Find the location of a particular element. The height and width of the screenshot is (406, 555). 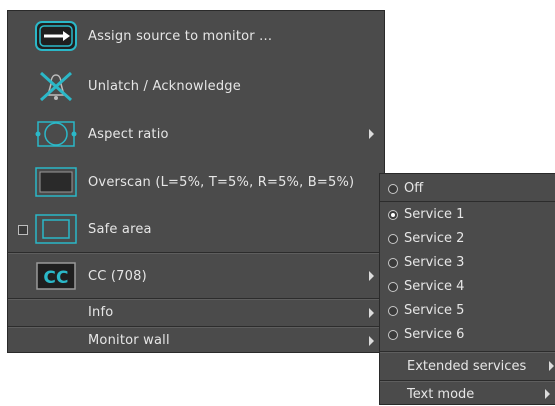

menu-item-aspect-ratio: Aspect ratio is located at coordinates (196, 134).